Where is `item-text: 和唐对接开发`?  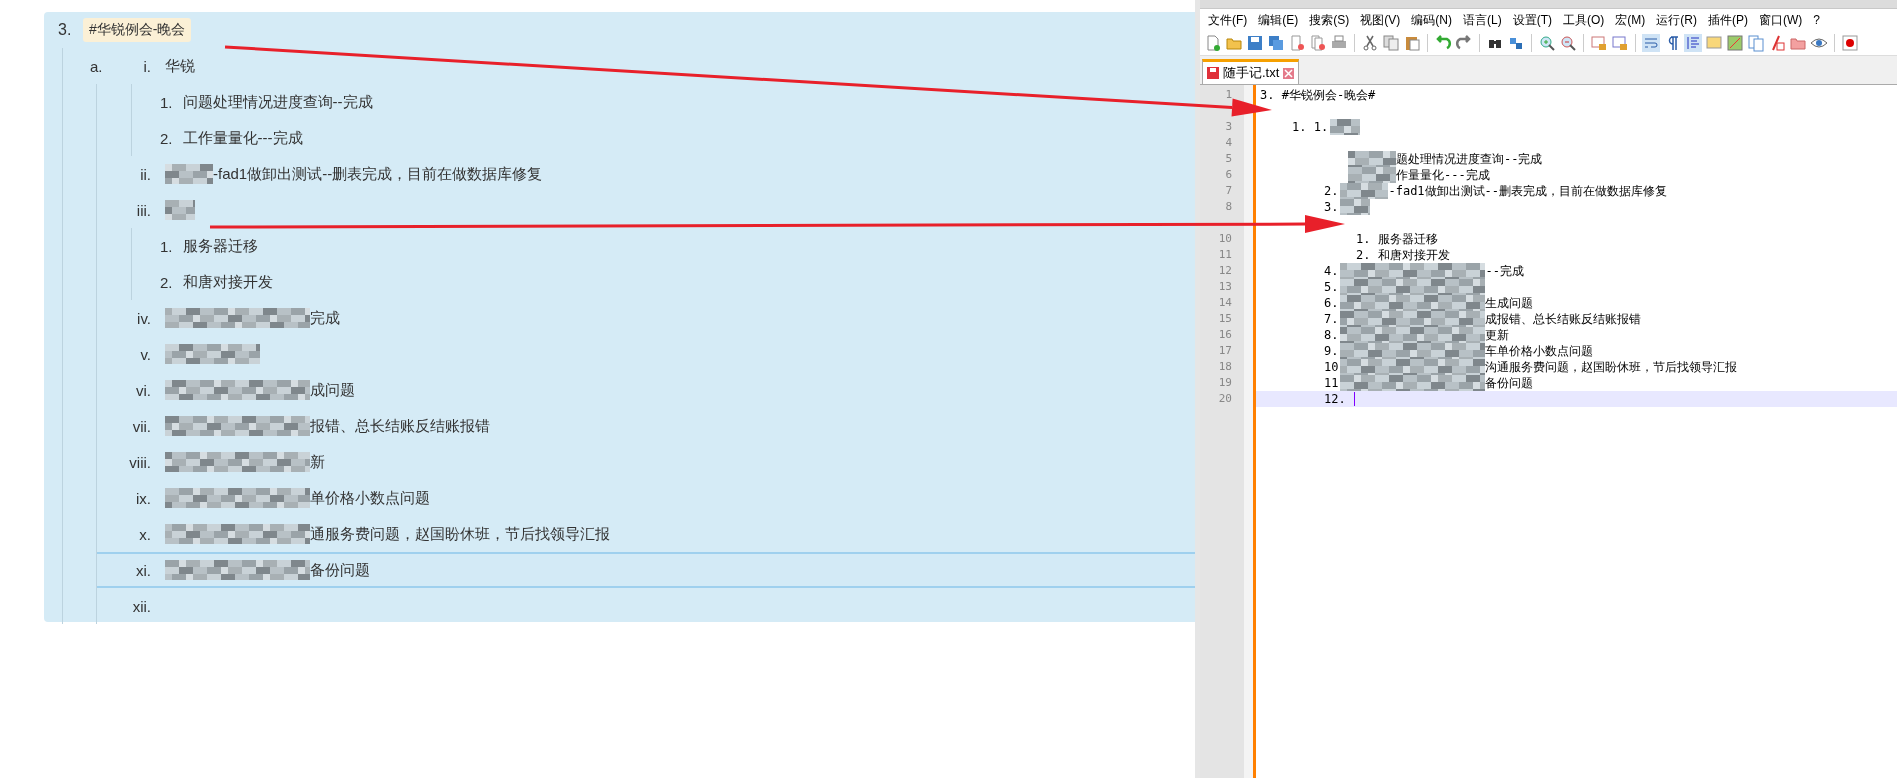
item-text: 和唐对接开发 is located at coordinates (227, 282).